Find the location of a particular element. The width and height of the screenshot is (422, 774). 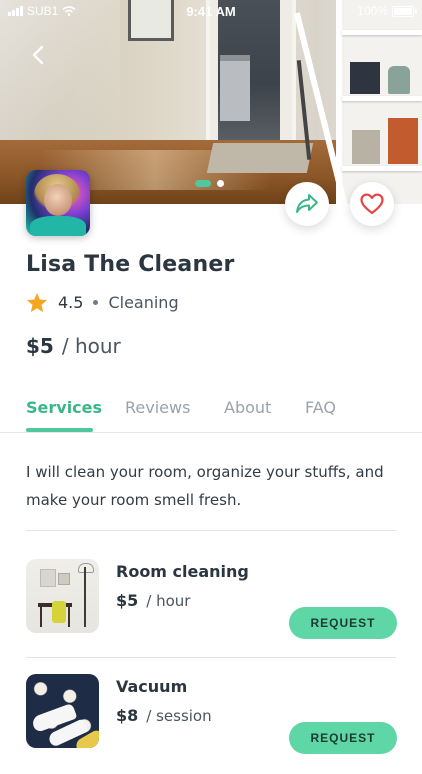

shelf-books is located at coordinates (403, 141).